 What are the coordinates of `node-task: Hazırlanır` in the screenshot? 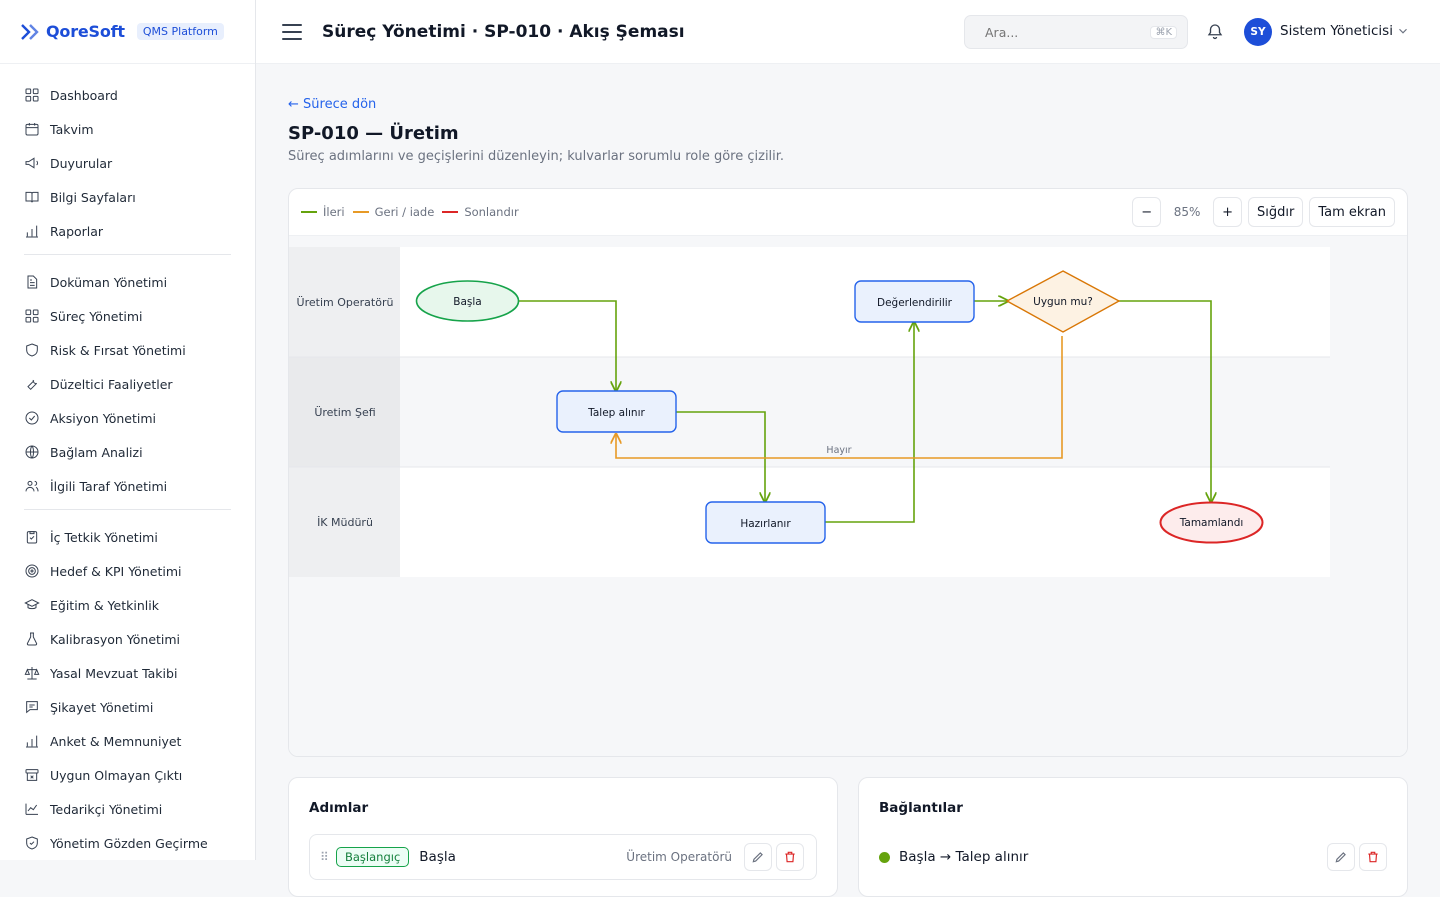 It's located at (765, 522).